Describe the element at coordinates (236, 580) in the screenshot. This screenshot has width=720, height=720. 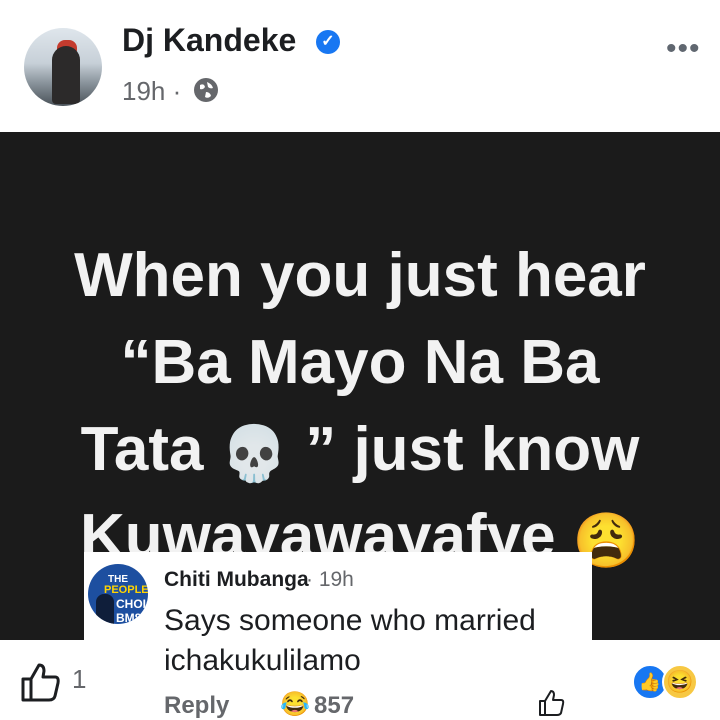
I see `commenter-name: Chiti Mubanga` at that location.